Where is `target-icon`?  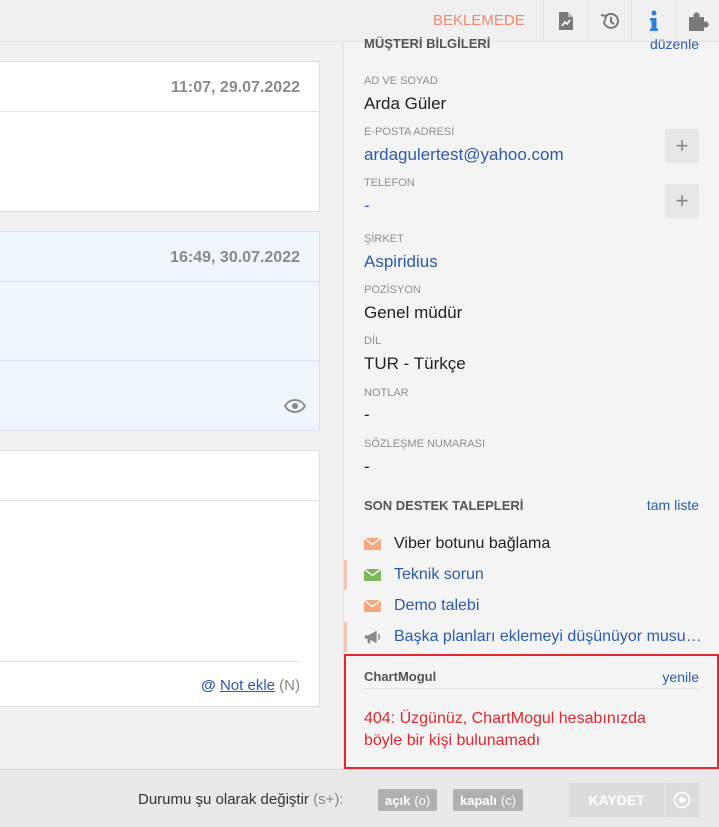
target-icon is located at coordinates (682, 800).